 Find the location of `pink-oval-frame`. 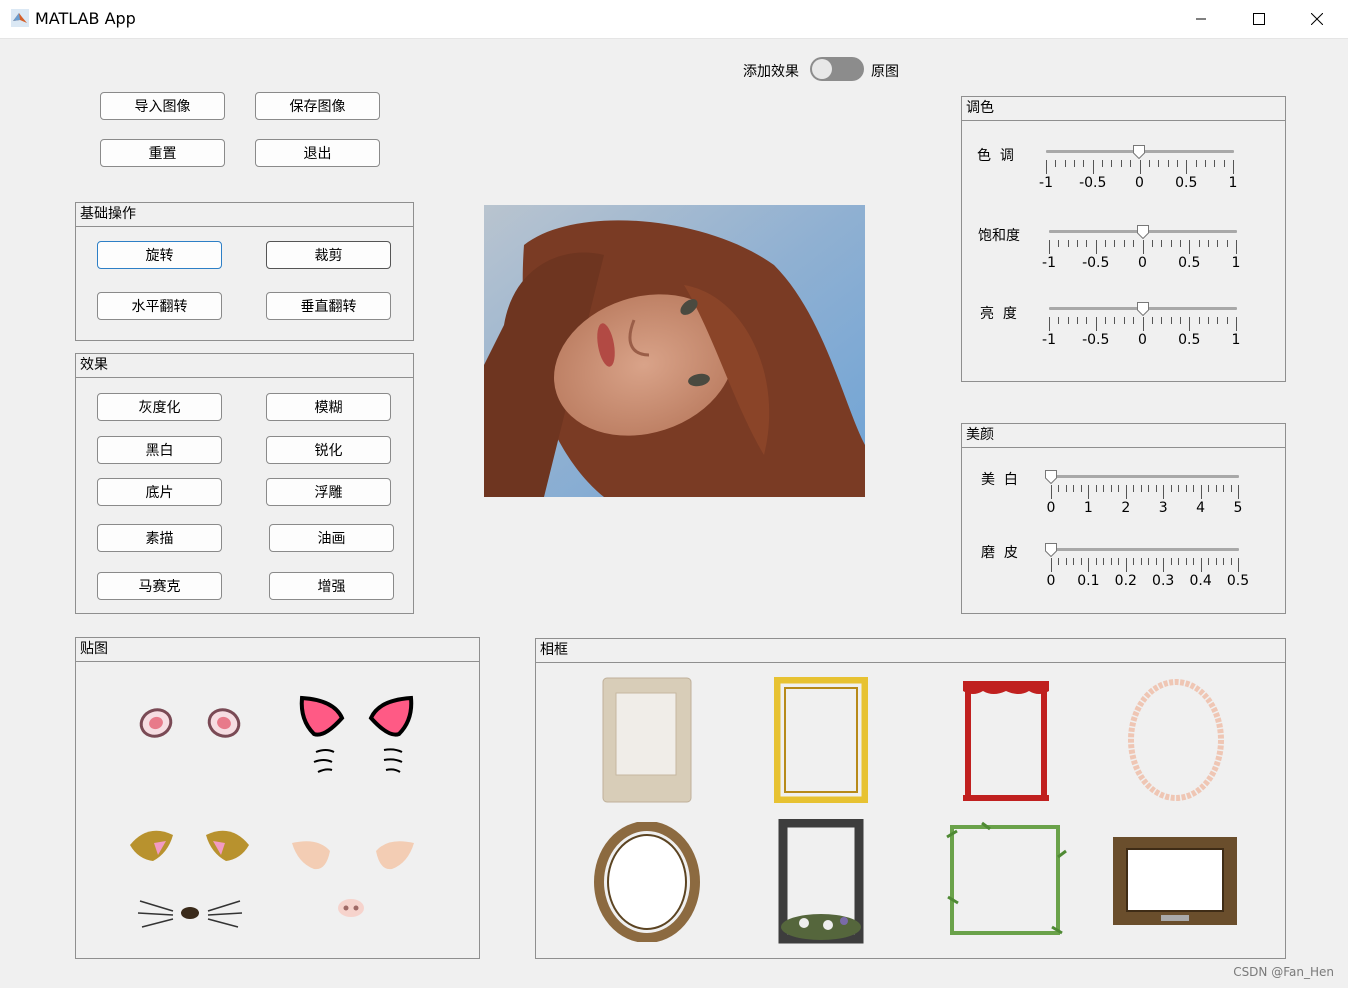

pink-oval-frame is located at coordinates (1176, 740).